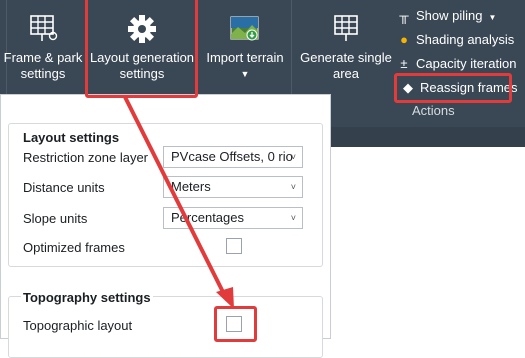  What do you see at coordinates (346, 65) in the screenshot?
I see `generate-single-area-label: Generate single area` at bounding box center [346, 65].